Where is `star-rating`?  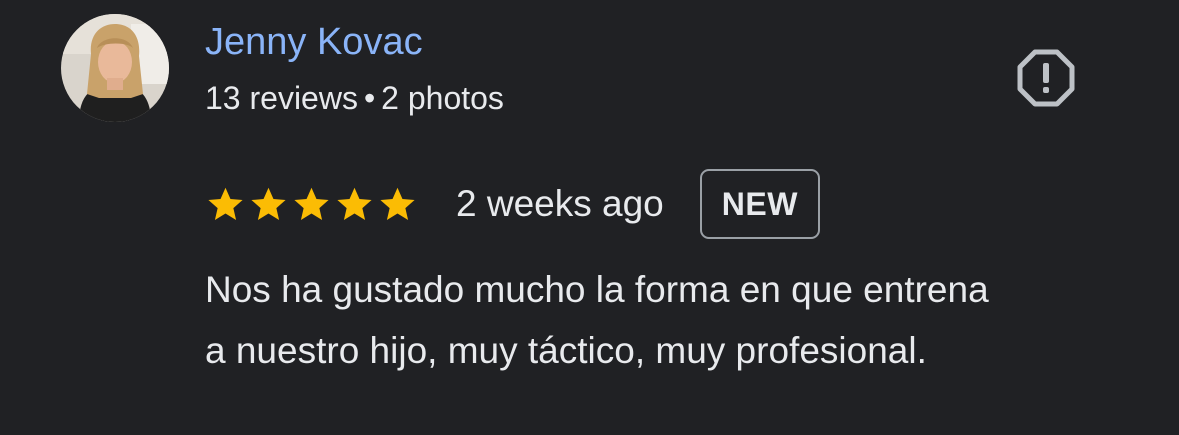
star-rating is located at coordinates (311, 204).